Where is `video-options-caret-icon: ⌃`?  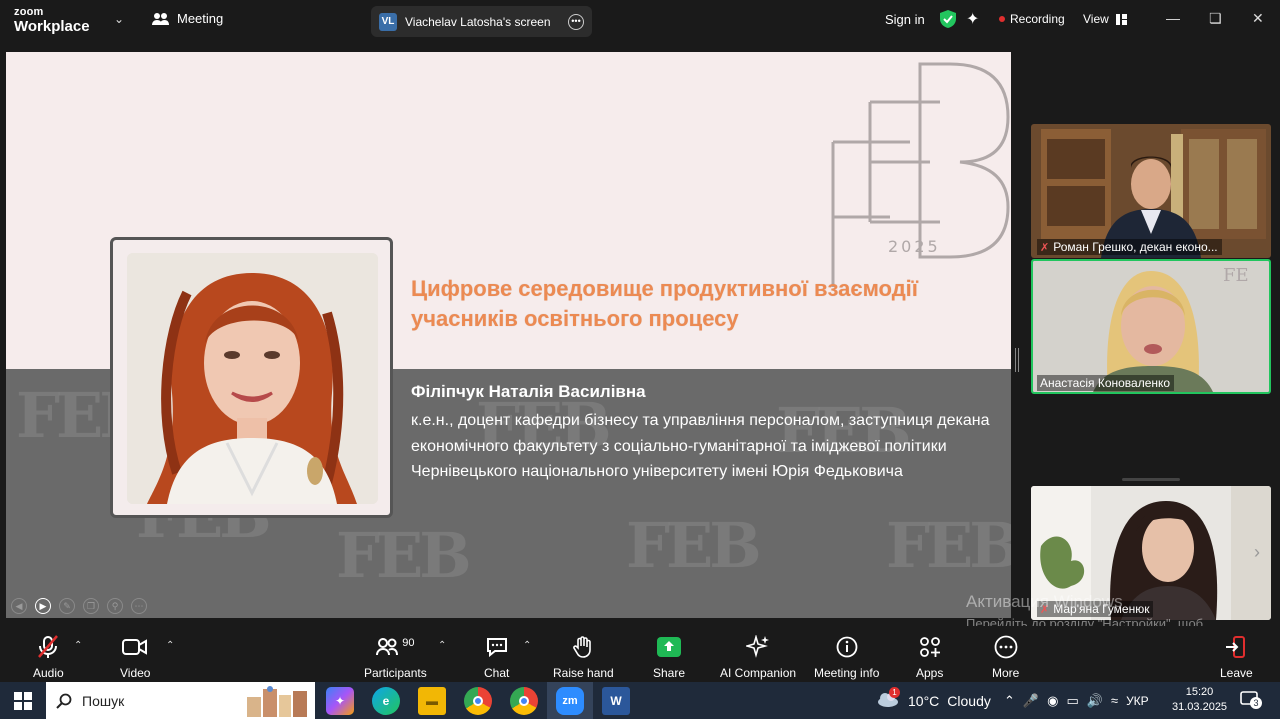
video-options-caret-icon: ⌃ is located at coordinates (170, 645).